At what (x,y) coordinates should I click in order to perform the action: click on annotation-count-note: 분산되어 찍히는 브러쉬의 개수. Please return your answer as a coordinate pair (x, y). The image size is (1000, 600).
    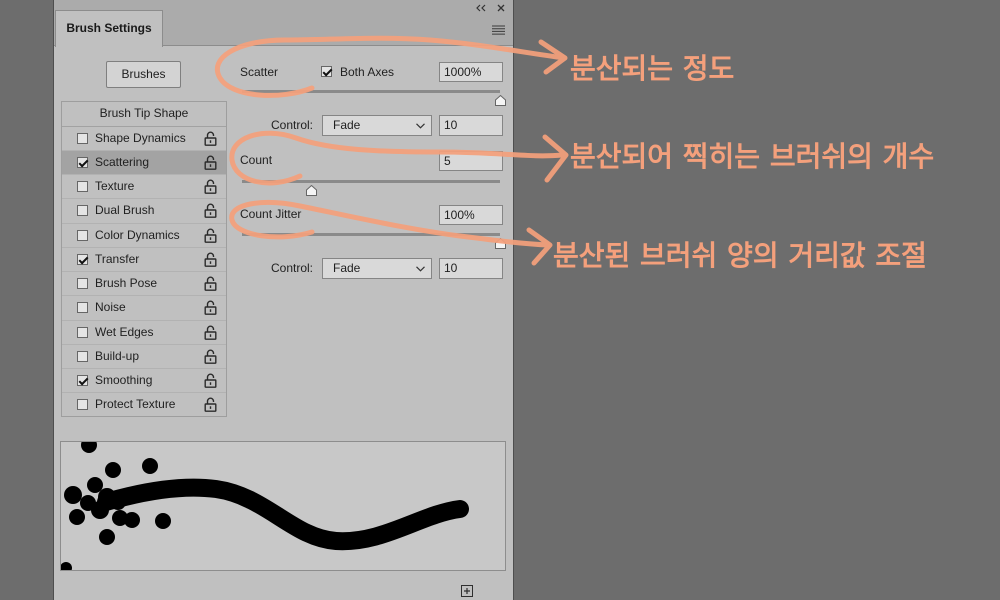
    Looking at the image, I should click on (752, 156).